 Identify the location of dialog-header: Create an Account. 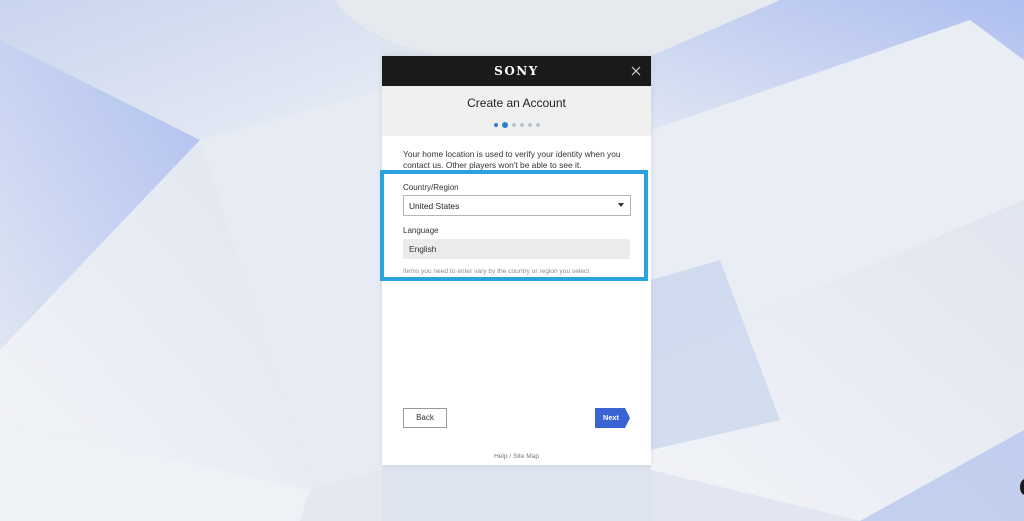
(516, 111).